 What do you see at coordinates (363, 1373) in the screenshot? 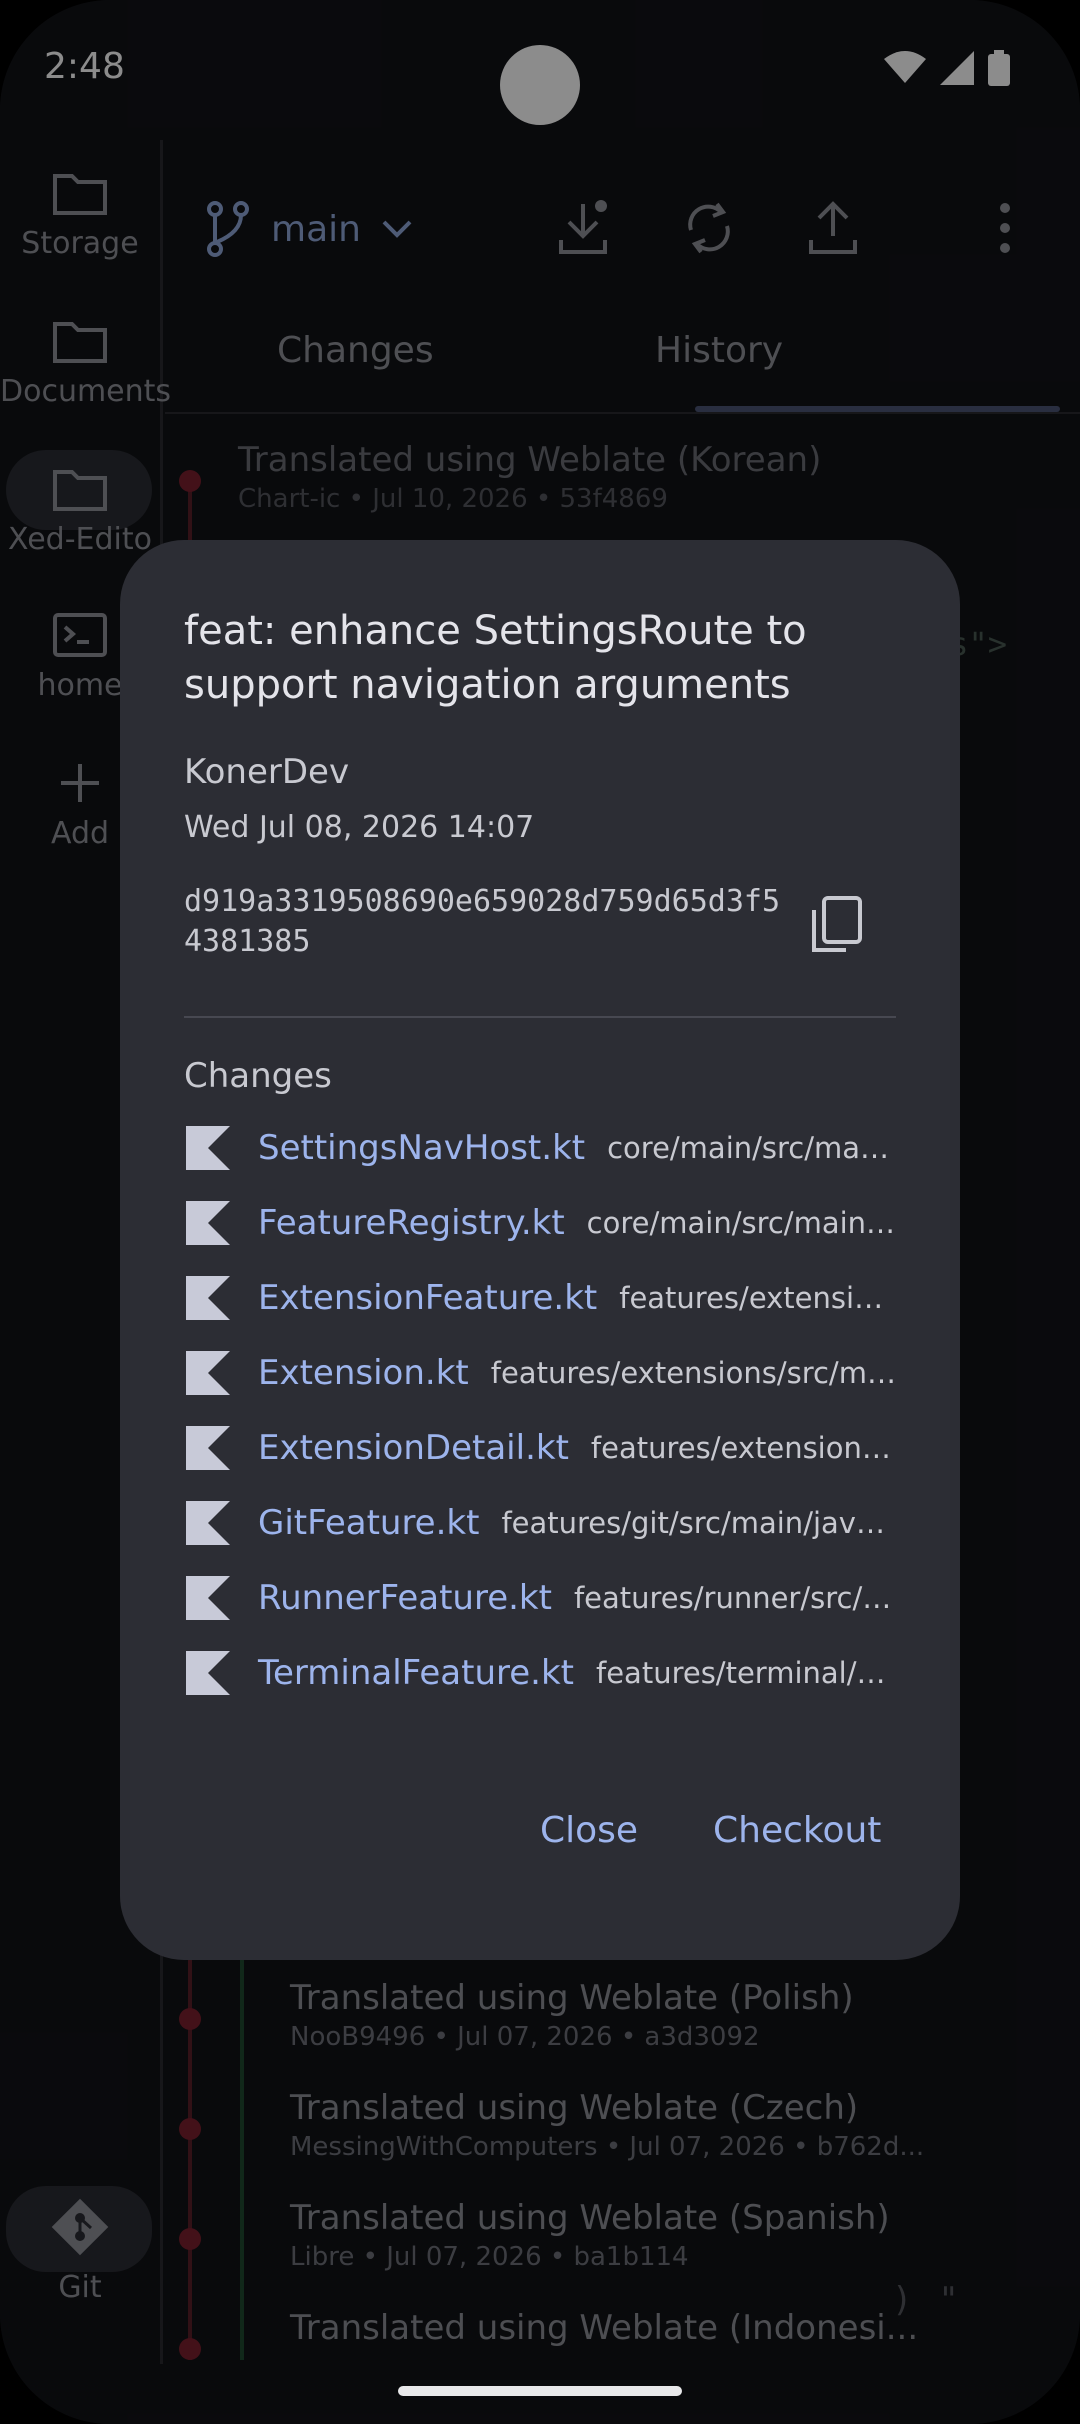
I see `file-name: Extension.kt` at bounding box center [363, 1373].